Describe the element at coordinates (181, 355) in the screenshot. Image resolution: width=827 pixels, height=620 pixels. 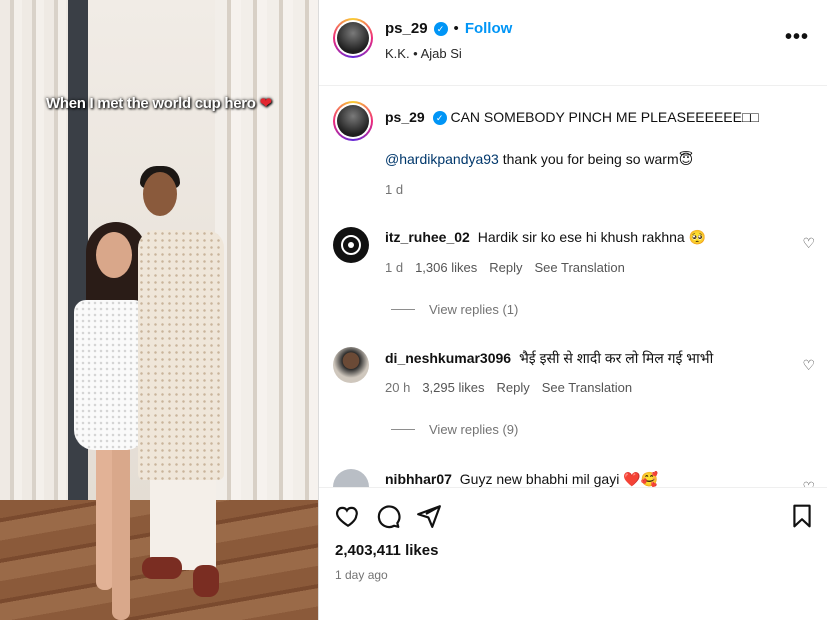
I see `man-kurta` at that location.